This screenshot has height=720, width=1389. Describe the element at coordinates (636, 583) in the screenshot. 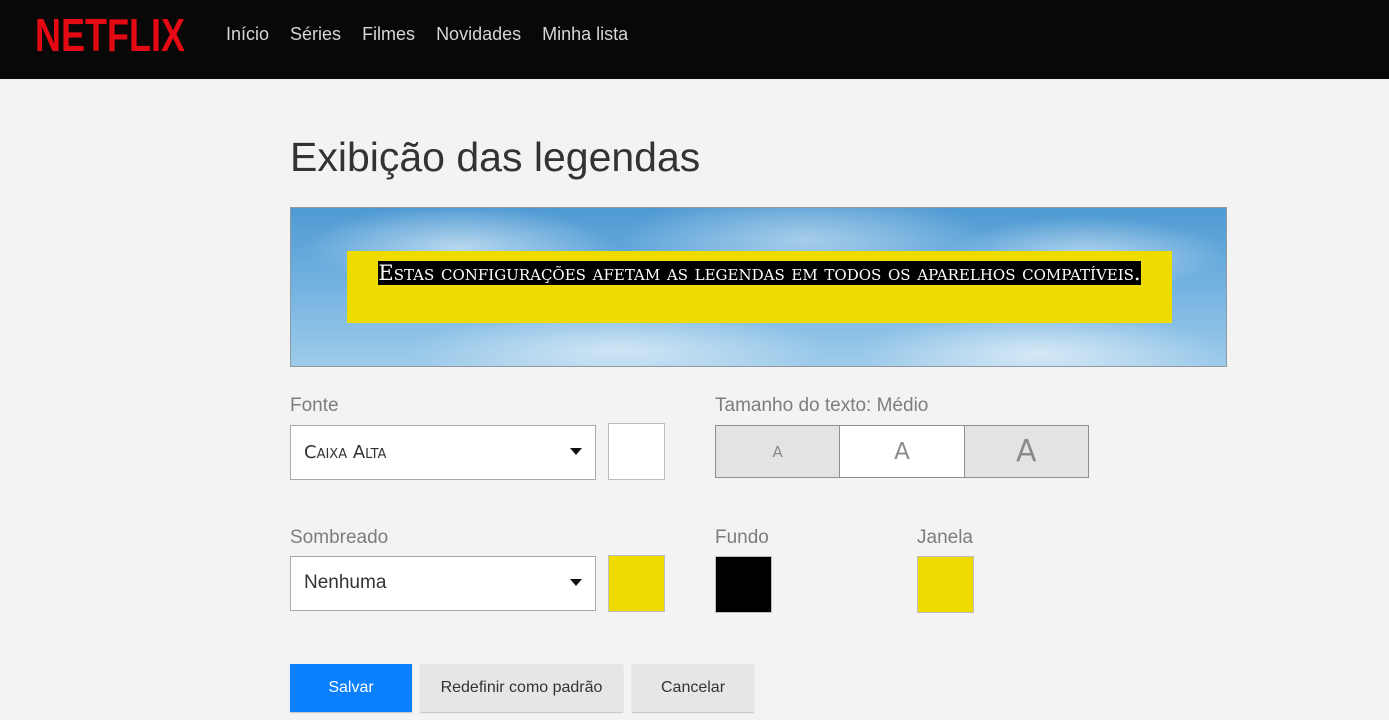

I see `shadow-color-swatch` at that location.